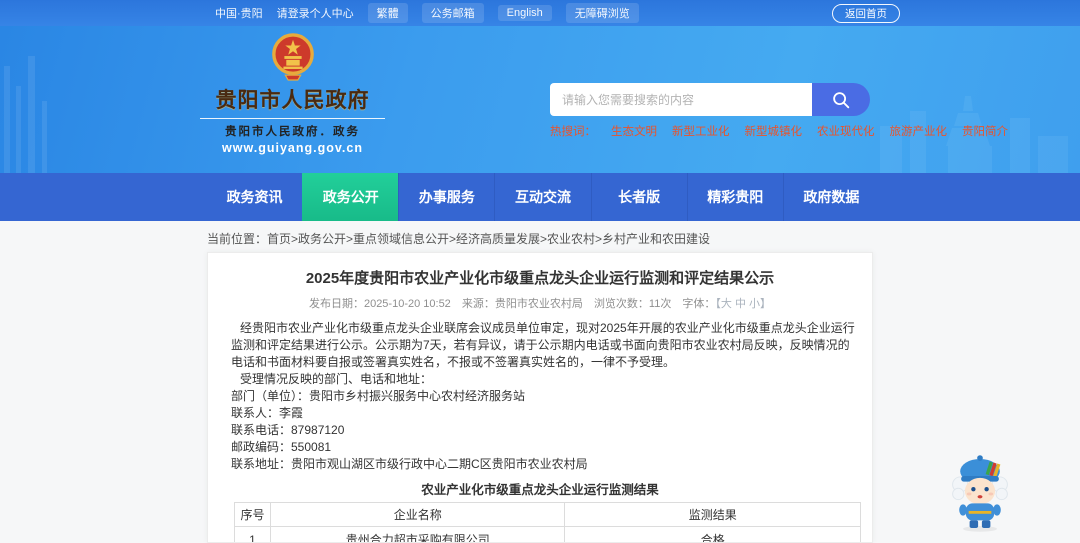 This screenshot has width=1080, height=543. What do you see at coordinates (522, 304) in the screenshot?
I see `article-source: 来源：贵阳市农业农村局` at bounding box center [522, 304].